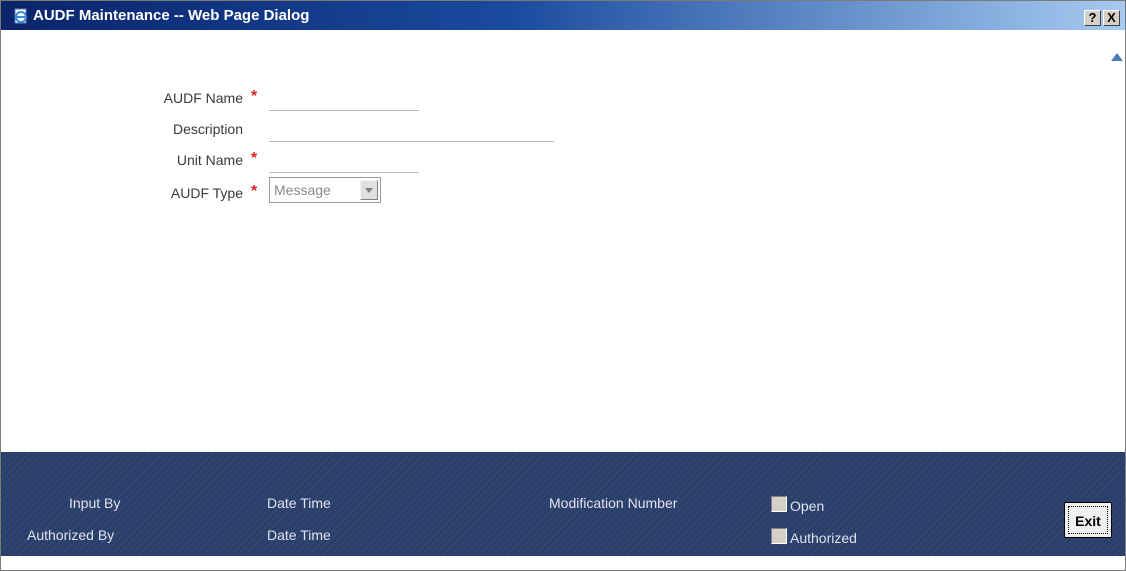 This screenshot has height=571, width=1126. I want to click on authorized-by-label: Authorized By, so click(71, 535).